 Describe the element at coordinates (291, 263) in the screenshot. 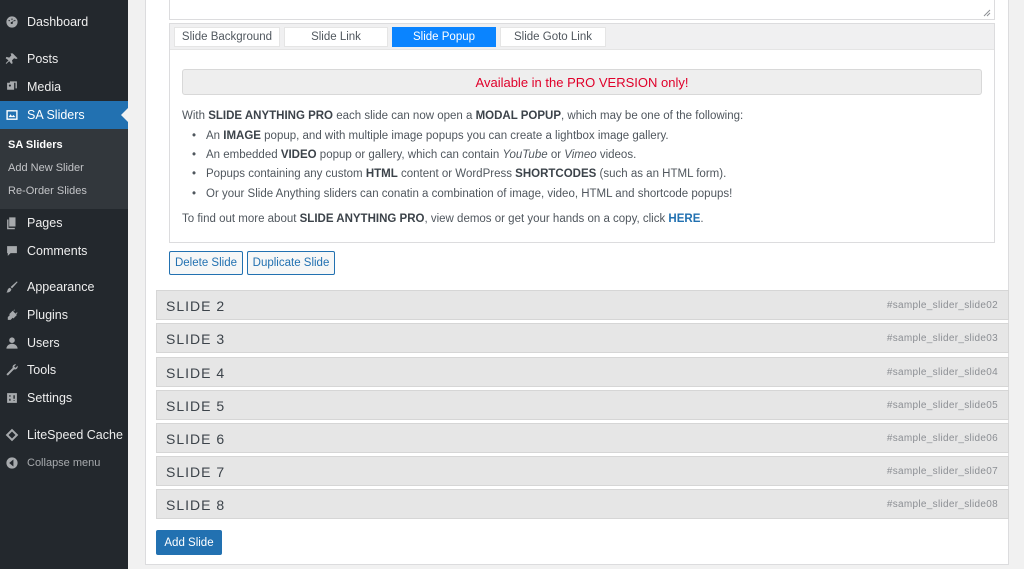

I see `duplicate-slide-button: Duplicate Slide` at that location.